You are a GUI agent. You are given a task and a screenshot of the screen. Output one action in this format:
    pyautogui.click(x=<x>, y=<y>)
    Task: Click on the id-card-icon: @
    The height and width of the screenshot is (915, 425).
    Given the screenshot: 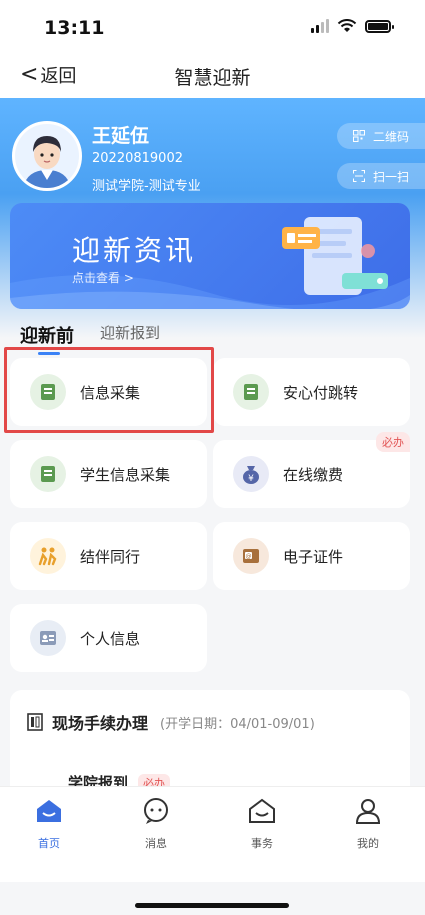 What is the action you would take?
    pyautogui.click(x=251, y=556)
    